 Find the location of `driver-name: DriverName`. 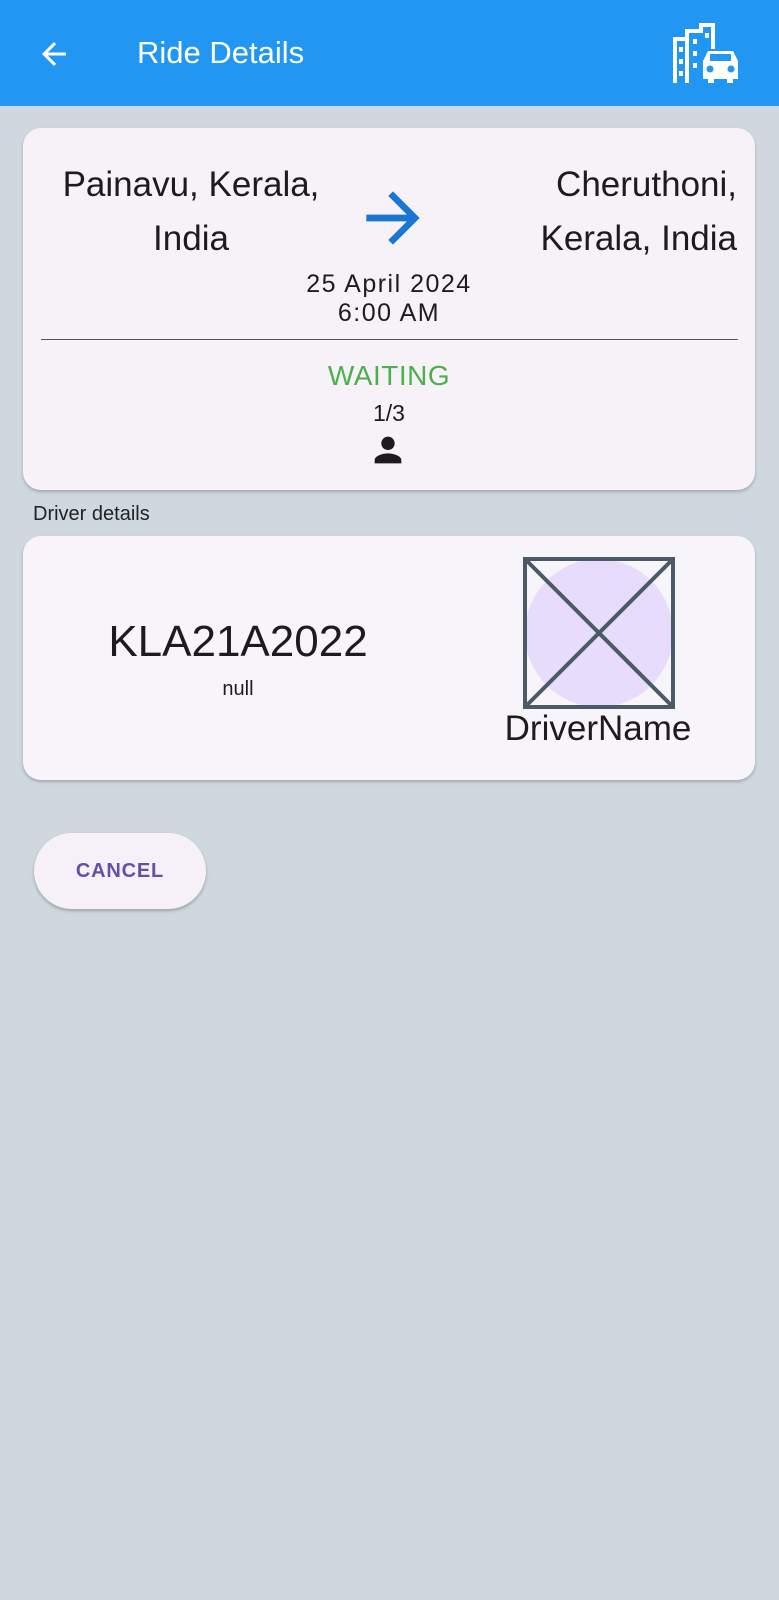

driver-name: DriverName is located at coordinates (598, 728).